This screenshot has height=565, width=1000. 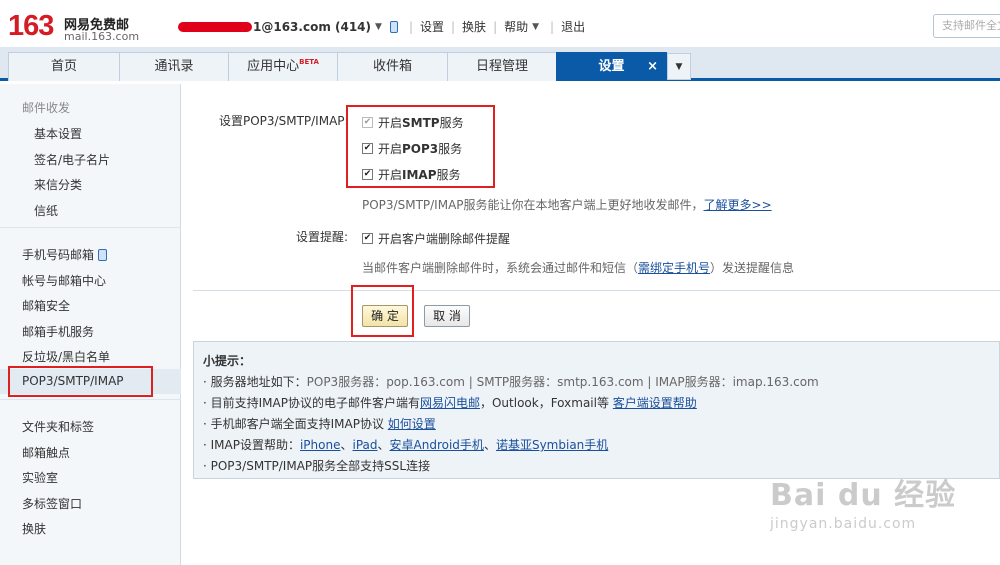 What do you see at coordinates (46, 210) in the screenshot?
I see `sidebar-item-stationery: 信纸` at bounding box center [46, 210].